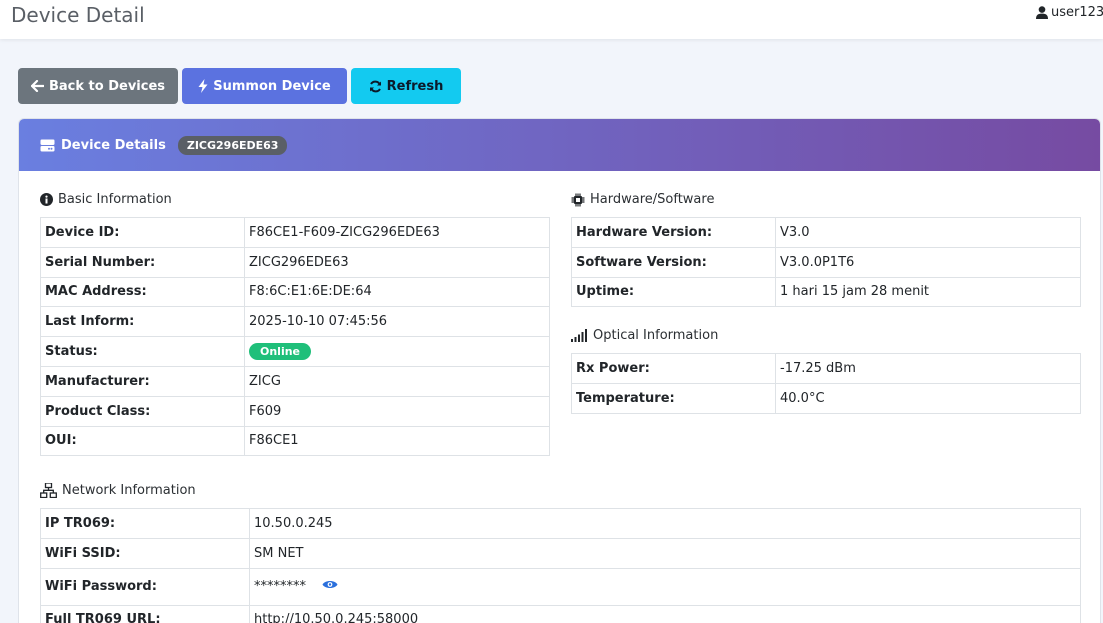 This screenshot has height=623, width=1103. What do you see at coordinates (673, 292) in the screenshot?
I see `row-label: Uptime:` at bounding box center [673, 292].